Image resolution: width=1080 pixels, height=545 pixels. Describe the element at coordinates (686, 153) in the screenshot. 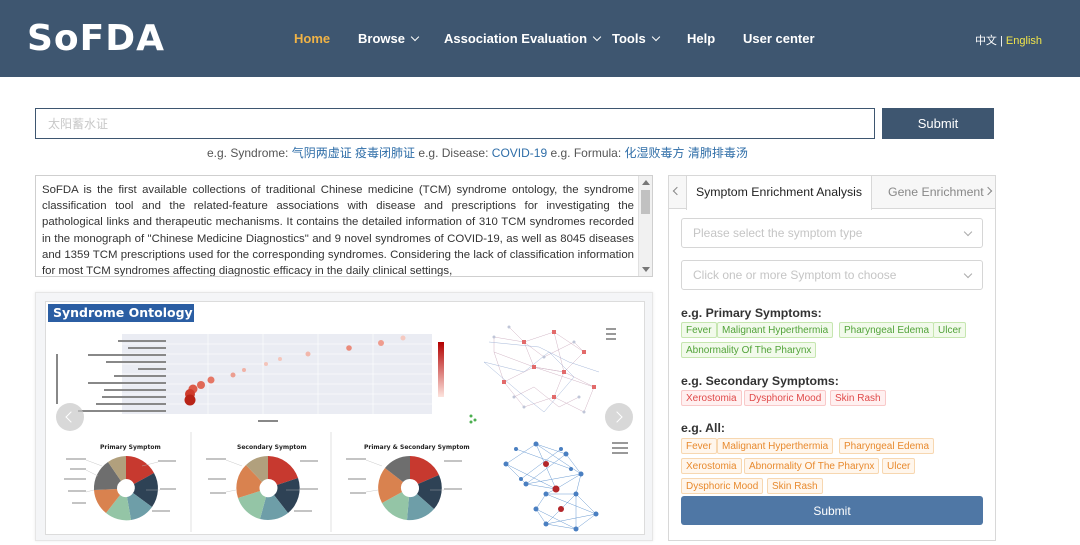

I see `example-formula-link: 化湿败毒方 清肺排毒汤` at that location.